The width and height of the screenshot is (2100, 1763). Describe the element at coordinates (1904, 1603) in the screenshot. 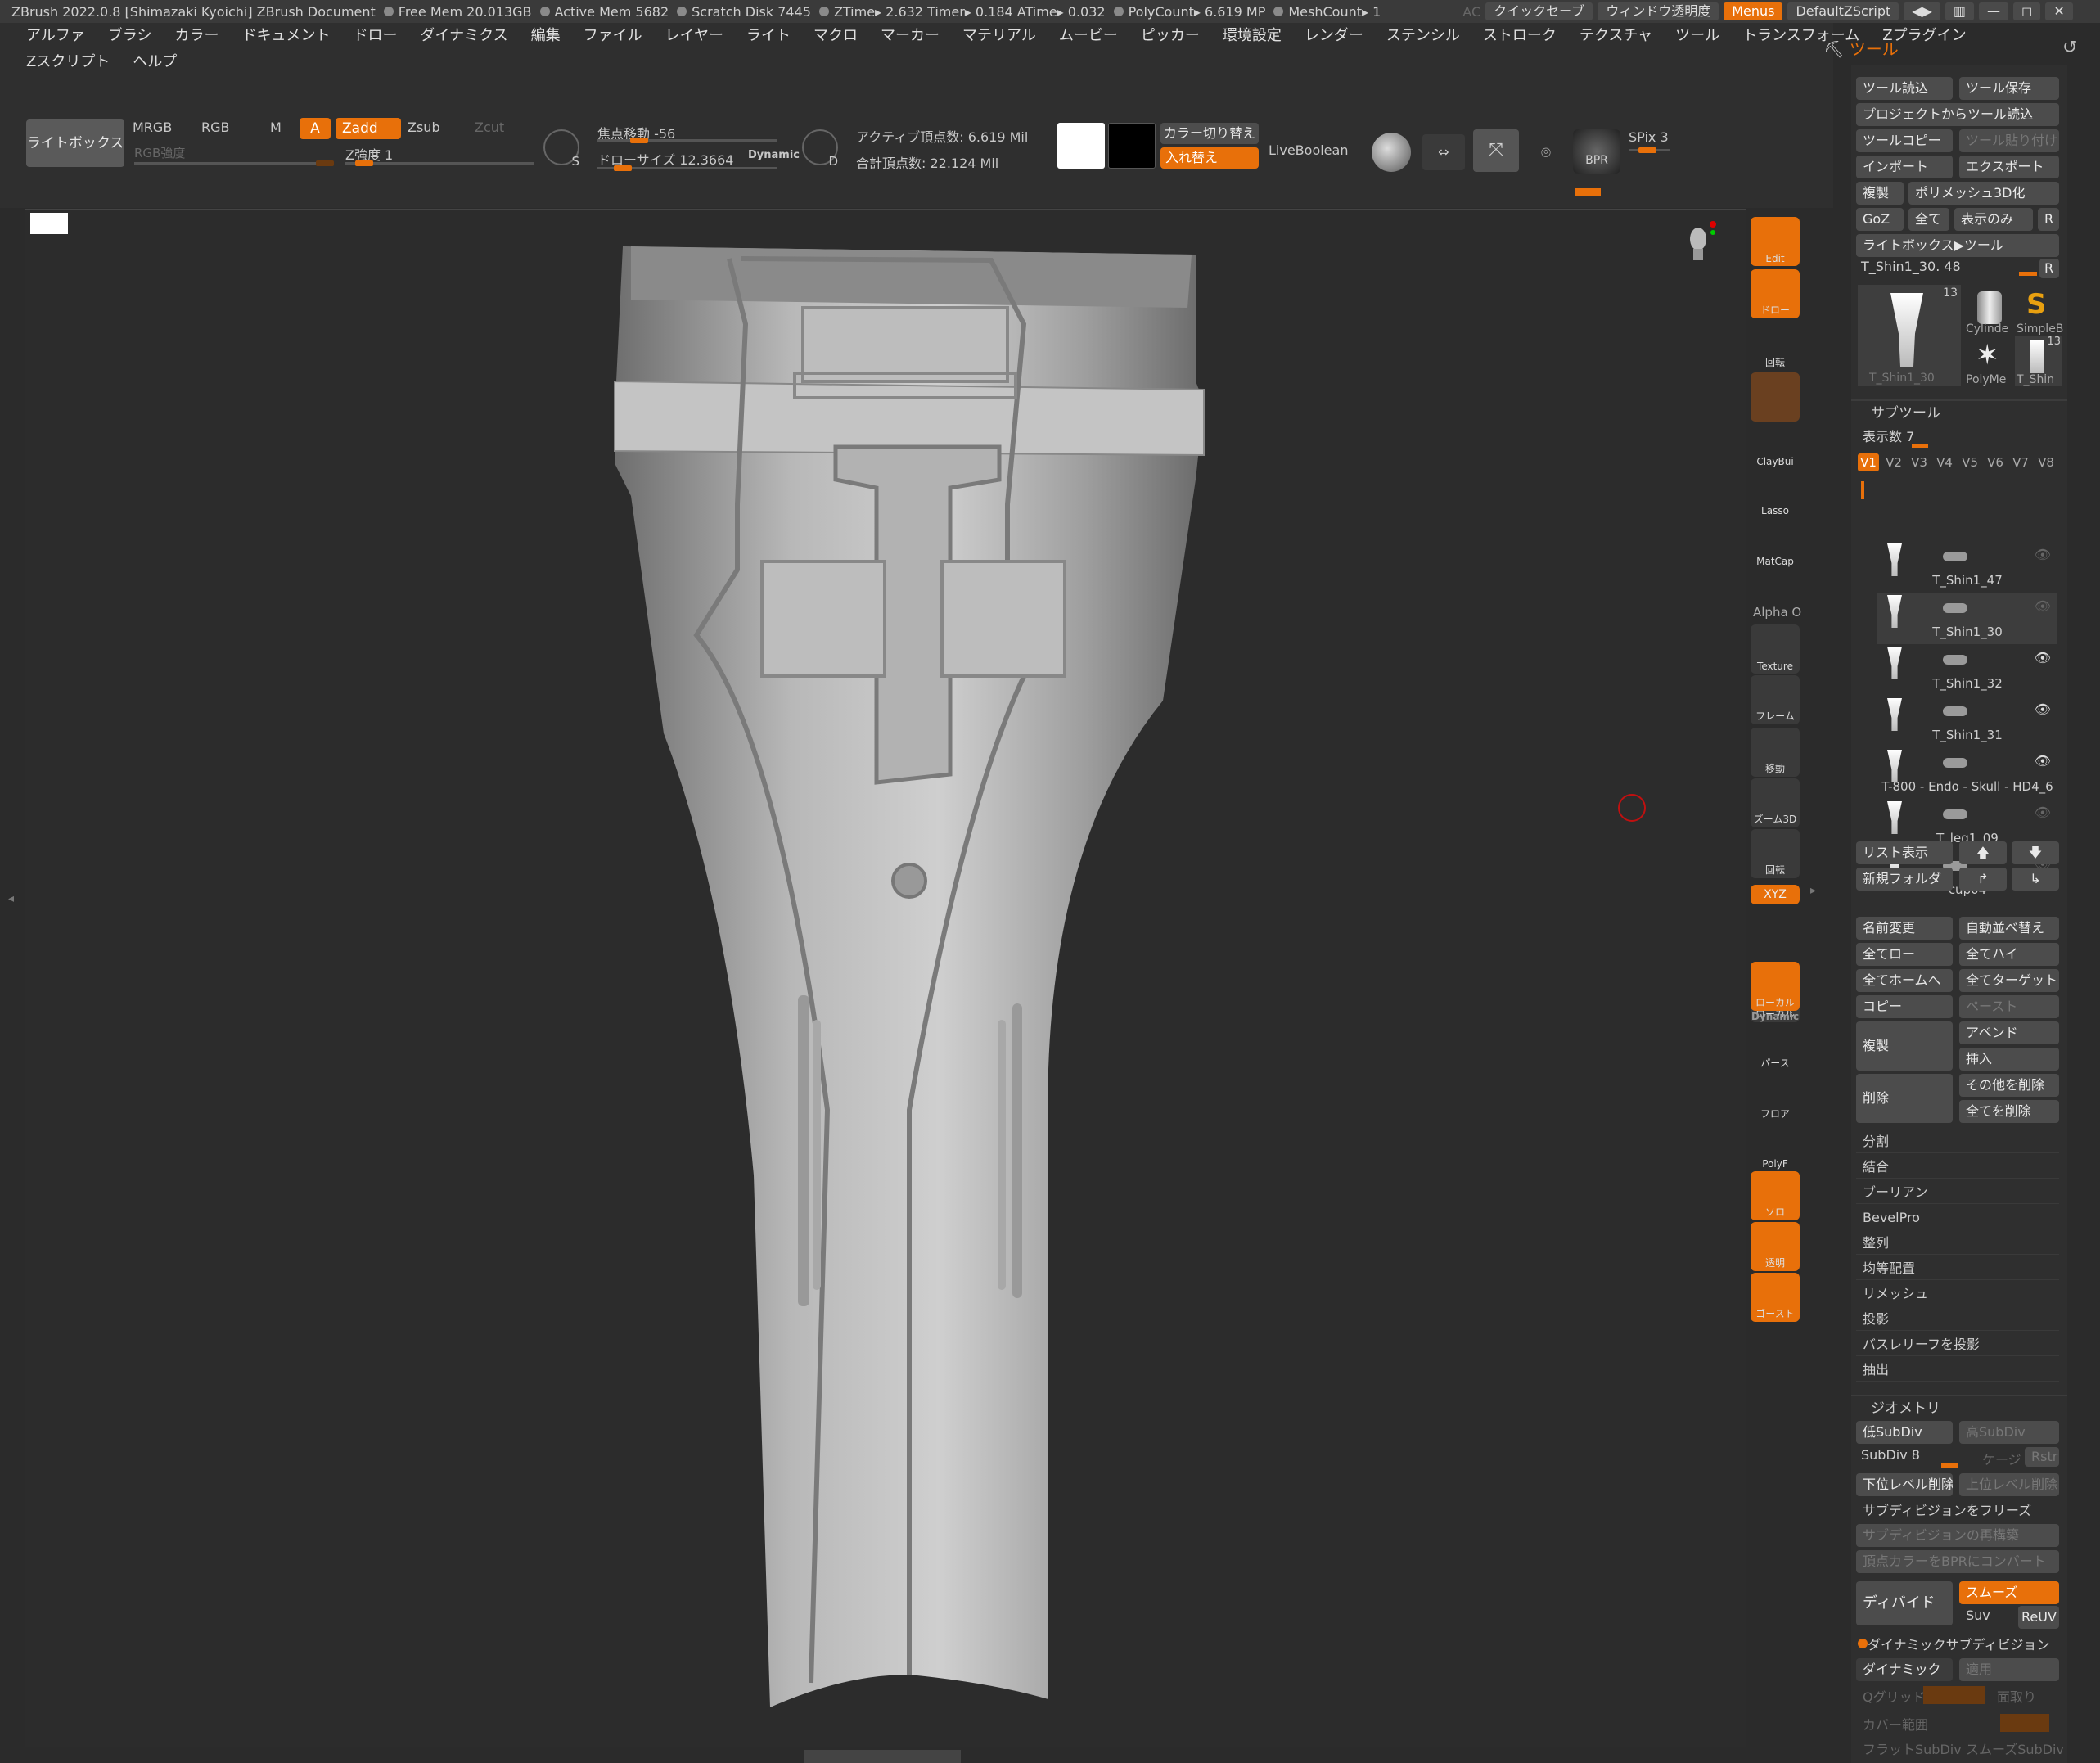

I see `divide-button: ディバイド` at that location.